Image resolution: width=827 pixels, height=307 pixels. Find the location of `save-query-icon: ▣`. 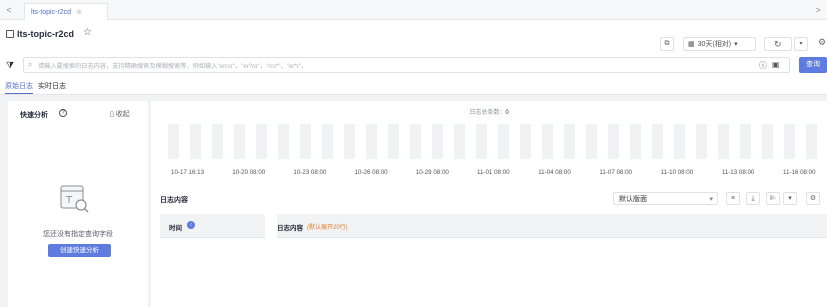

save-query-icon: ▣ is located at coordinates (776, 64).